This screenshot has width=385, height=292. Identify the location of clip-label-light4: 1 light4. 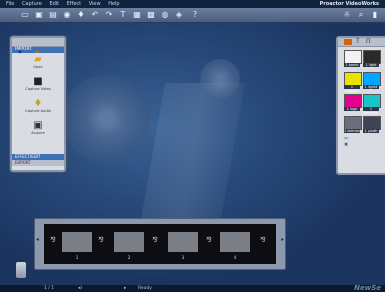
(371, 87).